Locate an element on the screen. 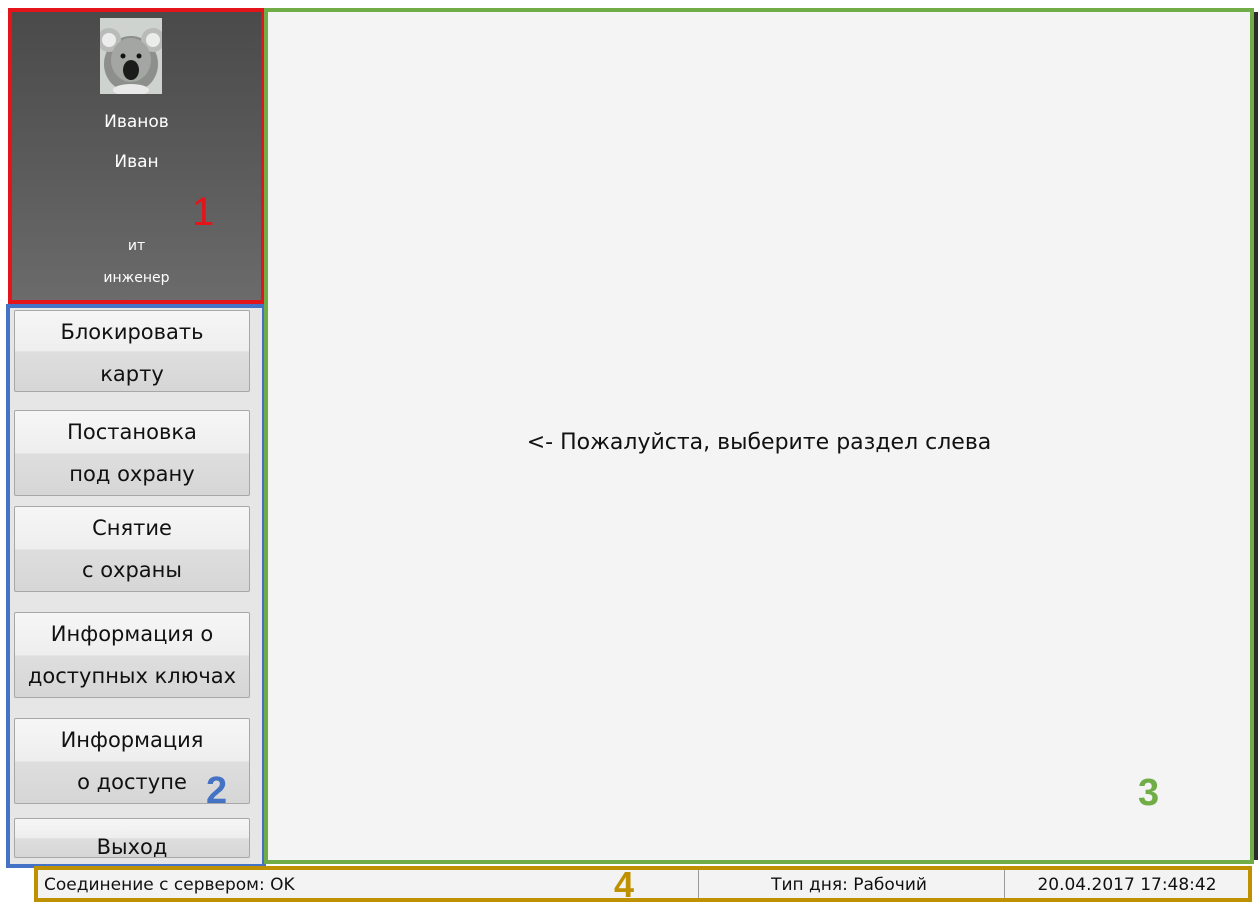  available-keys-info-button-label-2: доступных ключах is located at coordinates (132, 676).